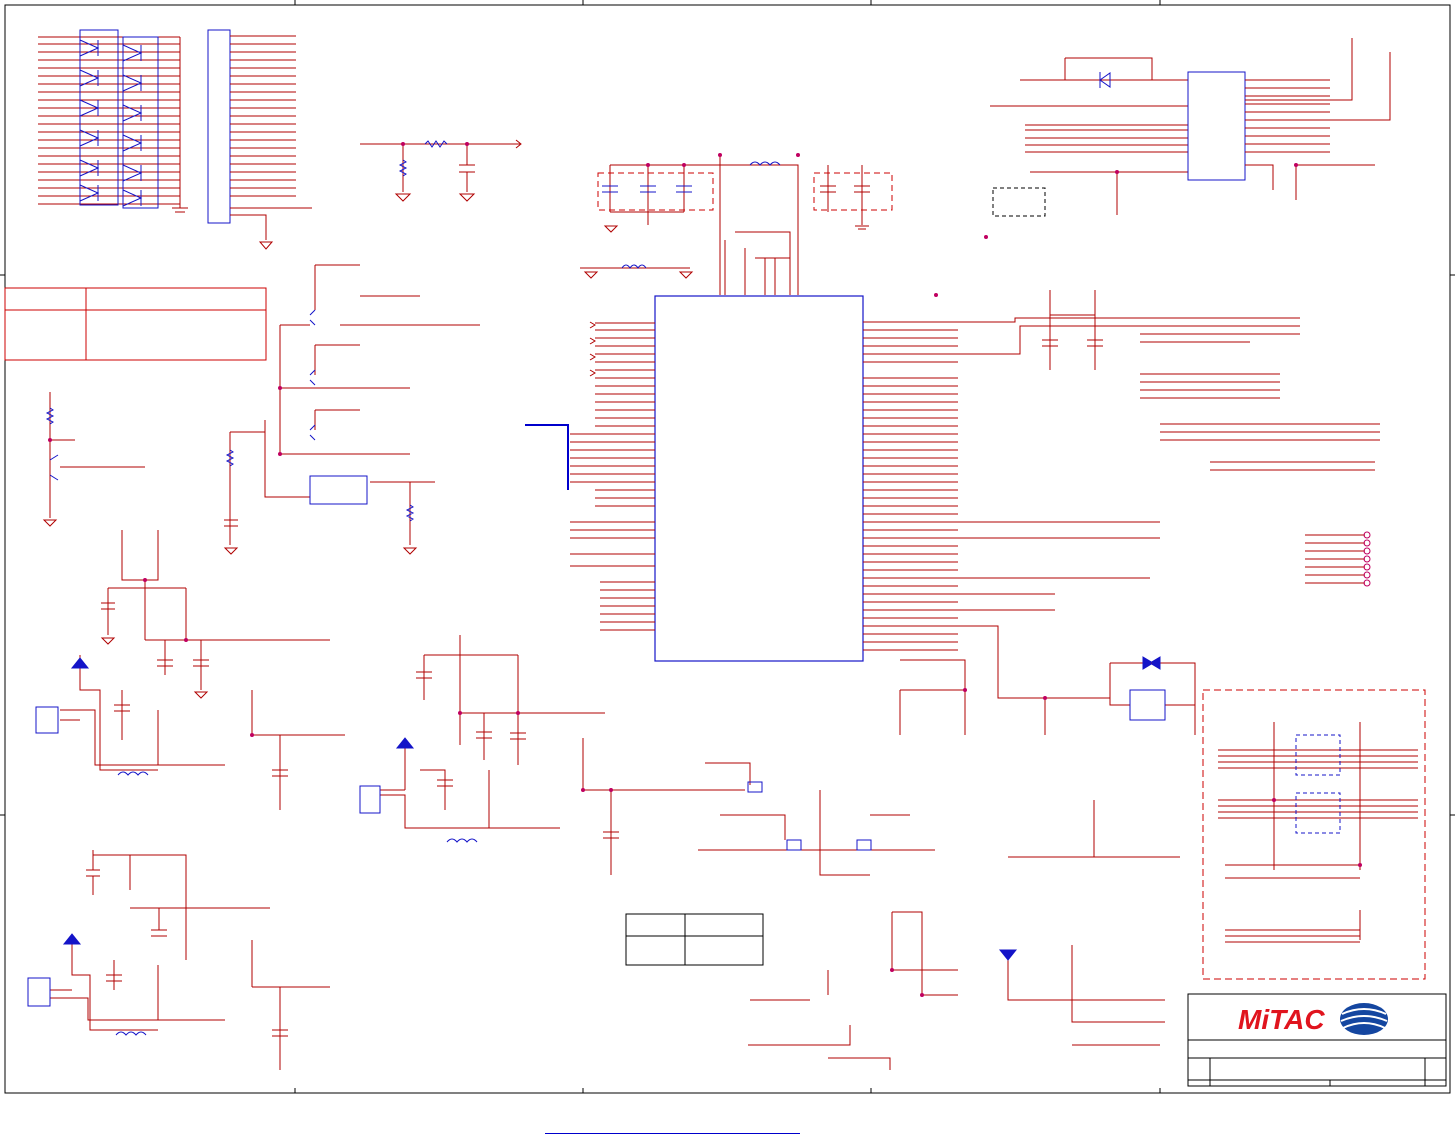 The height and width of the screenshot is (1135, 1455). Describe the element at coordinates (135, 324) in the screenshot. I see `reference-table` at that location.